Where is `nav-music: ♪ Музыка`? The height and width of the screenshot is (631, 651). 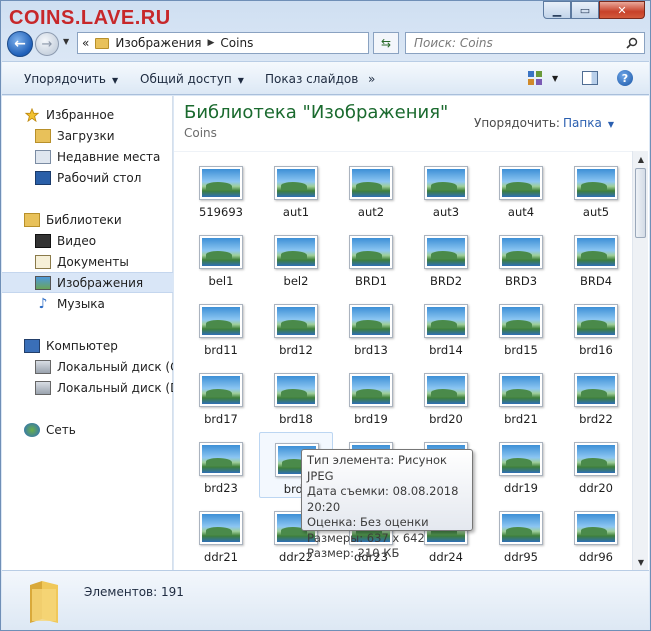
nav-music: ♪ Музыка is located at coordinates (87, 303).